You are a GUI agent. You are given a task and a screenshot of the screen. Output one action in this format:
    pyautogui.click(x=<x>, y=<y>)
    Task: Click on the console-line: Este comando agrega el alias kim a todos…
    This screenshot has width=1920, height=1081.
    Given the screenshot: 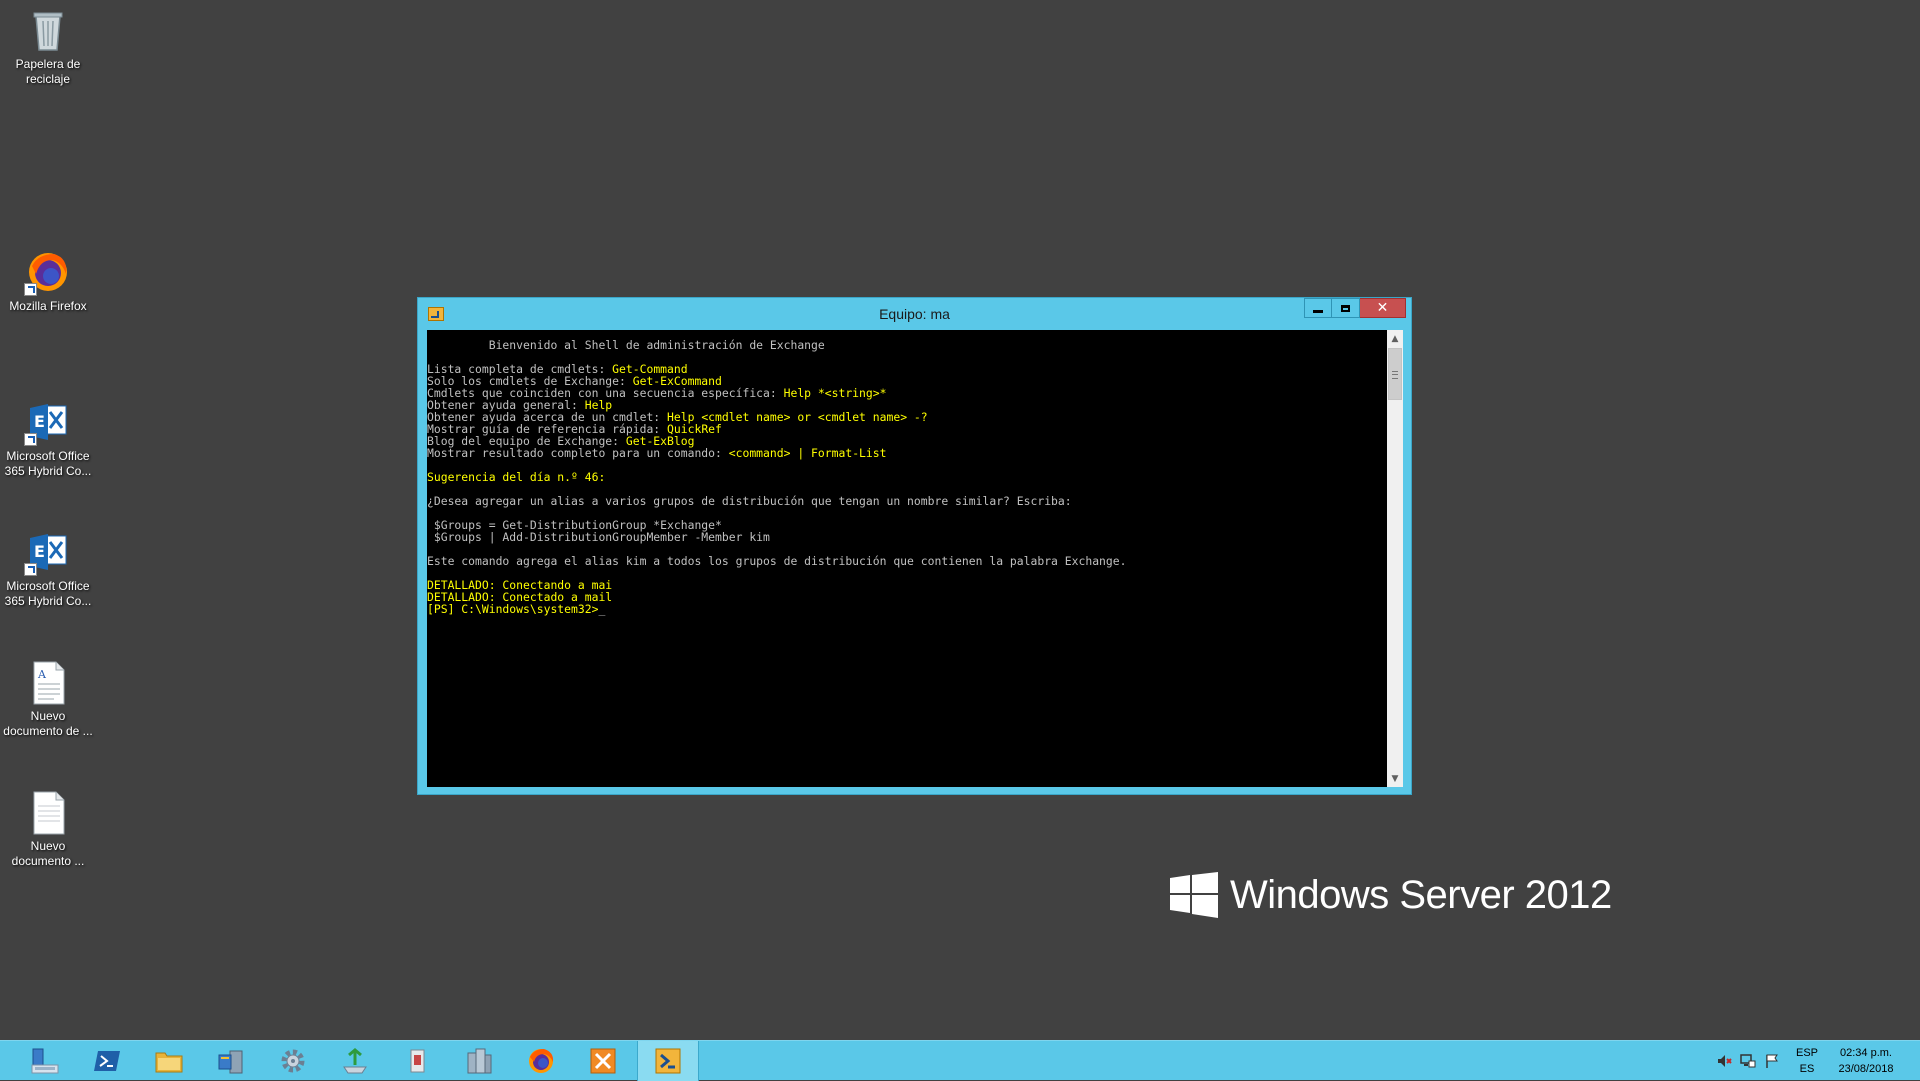 What is the action you would take?
    pyautogui.click(x=777, y=561)
    